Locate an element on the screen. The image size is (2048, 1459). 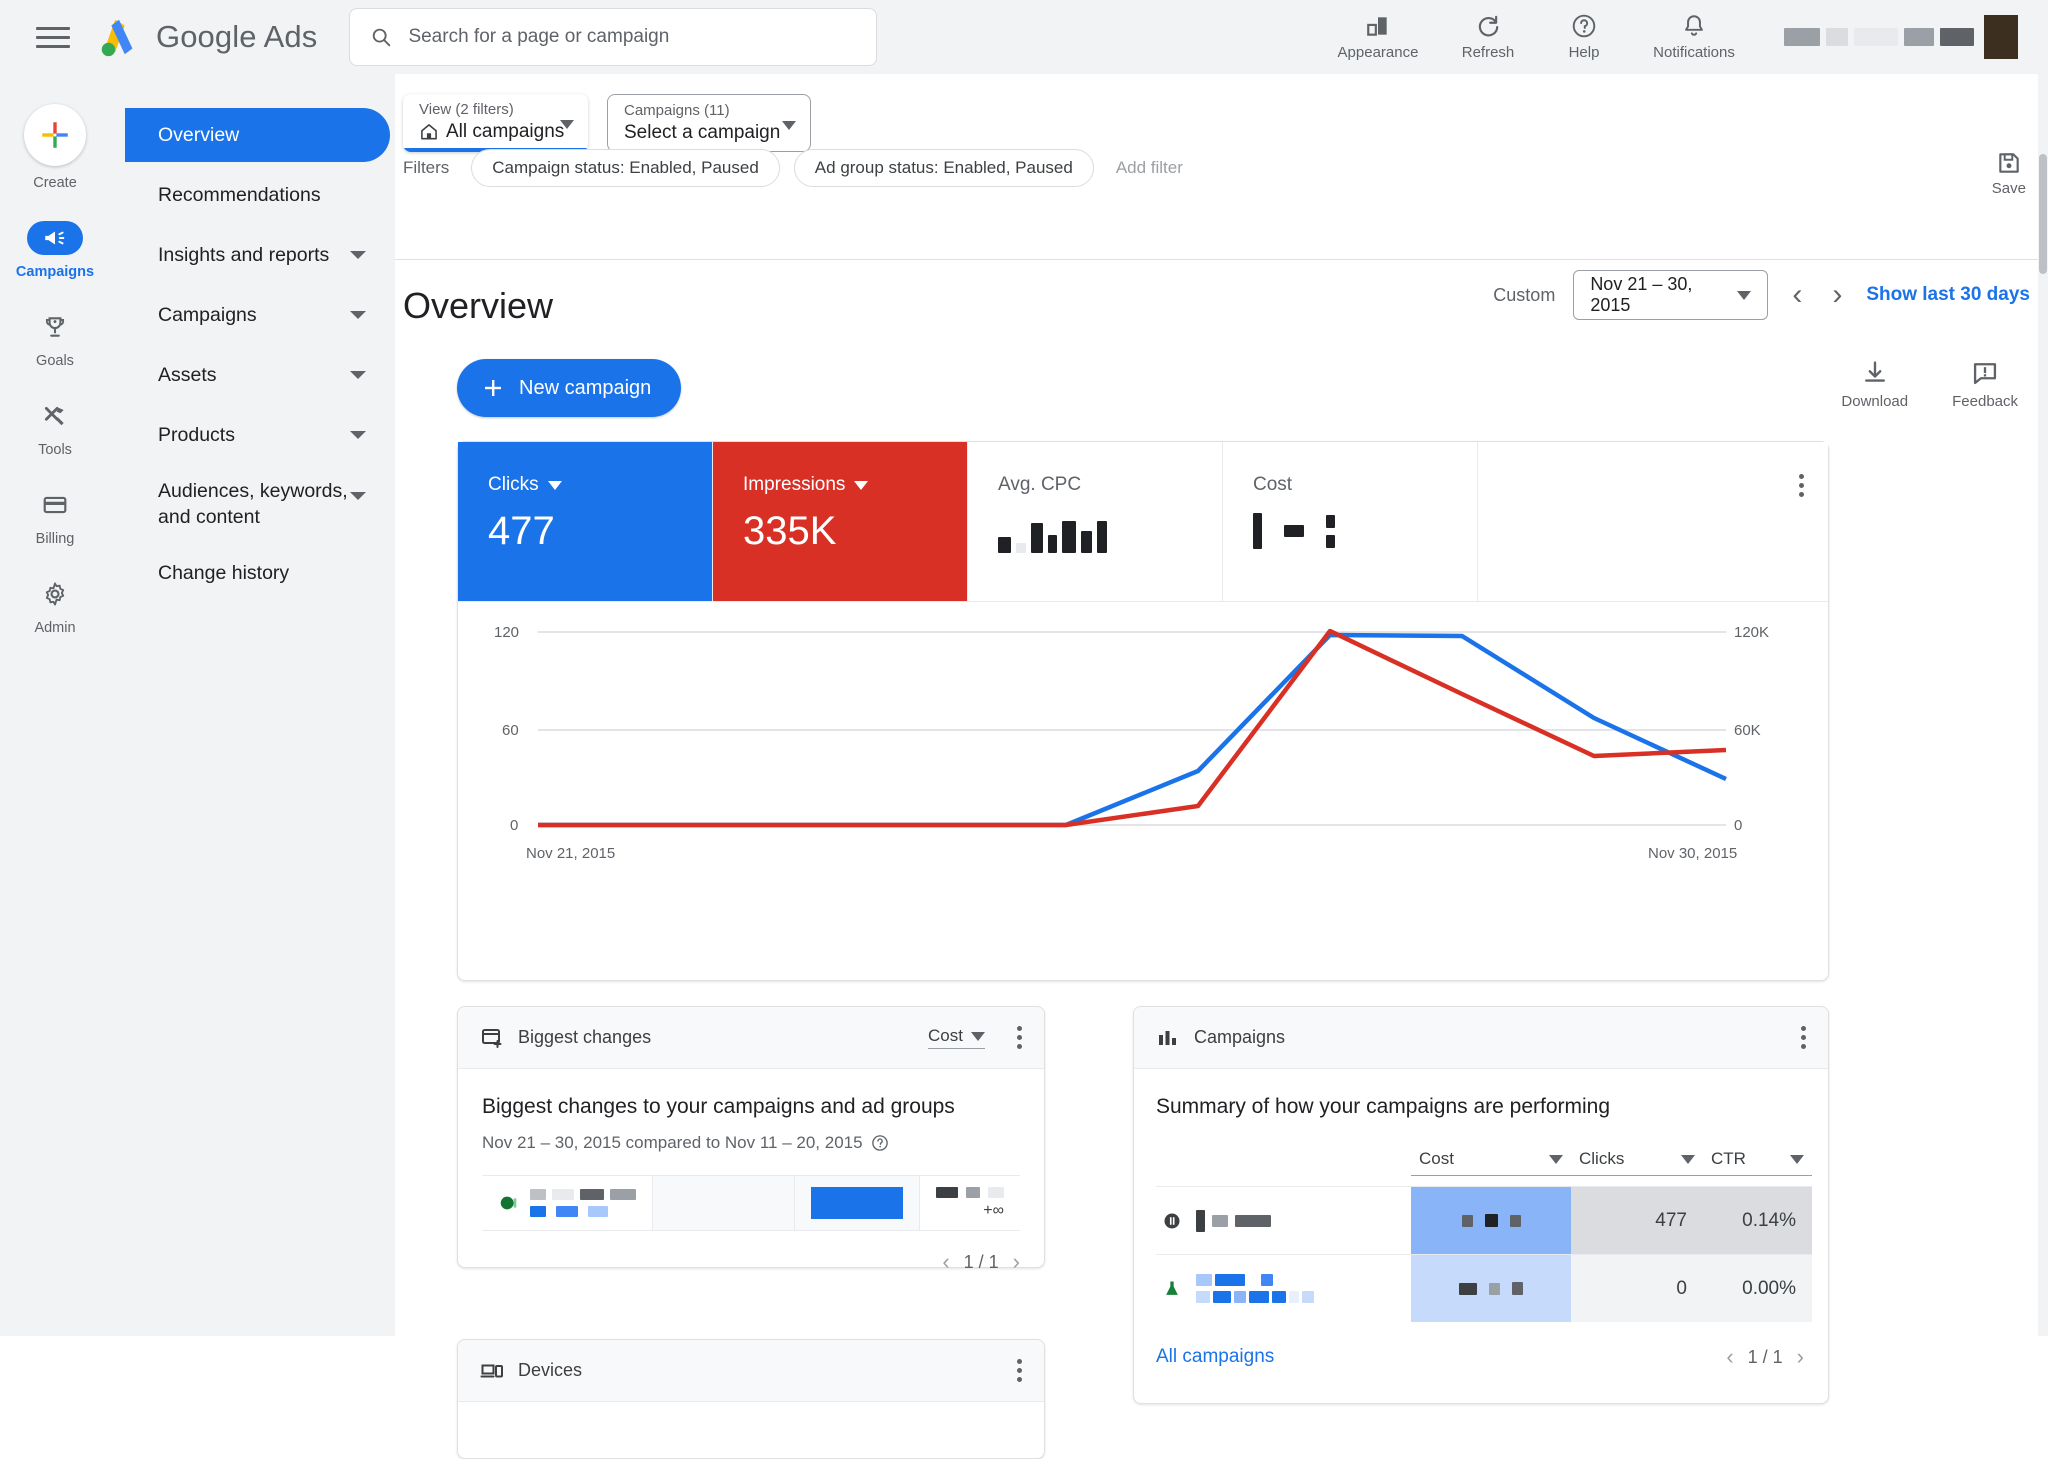
download-feedback-actions: Download Feedback is located at coordinates (1929, 384).